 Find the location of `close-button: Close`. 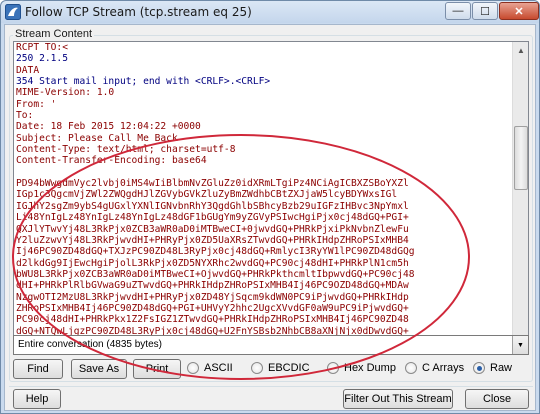

close-button: Close is located at coordinates (497, 399).